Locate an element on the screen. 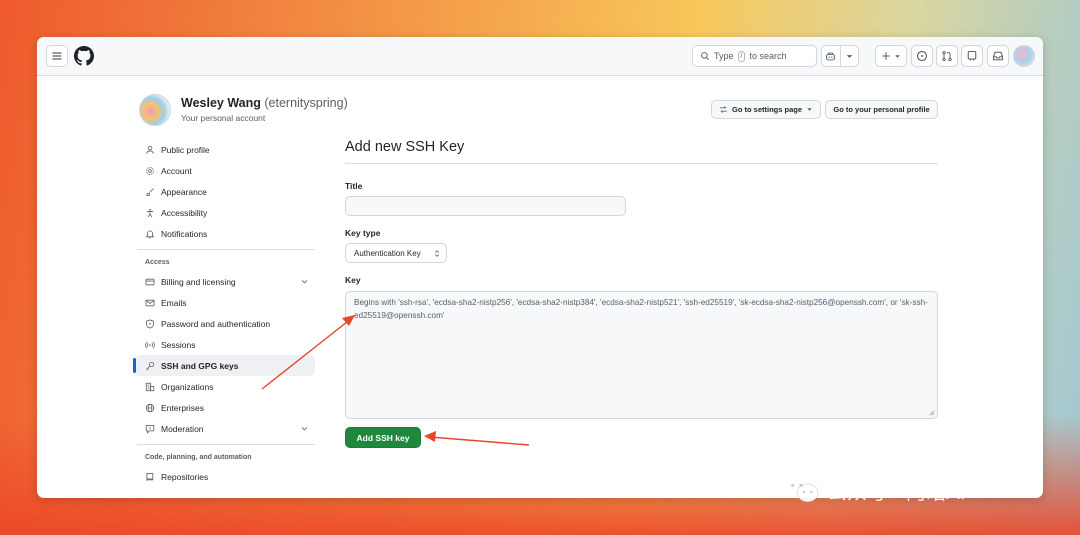 The width and height of the screenshot is (1080, 535). sidebar-item-emails: Emails is located at coordinates (225, 302).